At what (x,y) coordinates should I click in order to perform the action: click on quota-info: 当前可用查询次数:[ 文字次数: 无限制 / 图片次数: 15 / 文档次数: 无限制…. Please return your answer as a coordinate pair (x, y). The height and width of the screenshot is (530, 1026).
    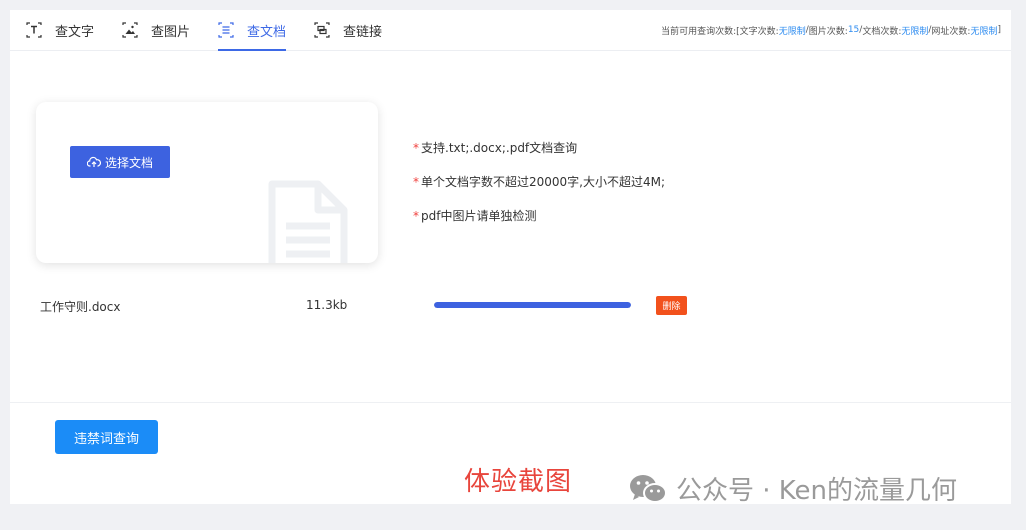
    Looking at the image, I should click on (831, 30).